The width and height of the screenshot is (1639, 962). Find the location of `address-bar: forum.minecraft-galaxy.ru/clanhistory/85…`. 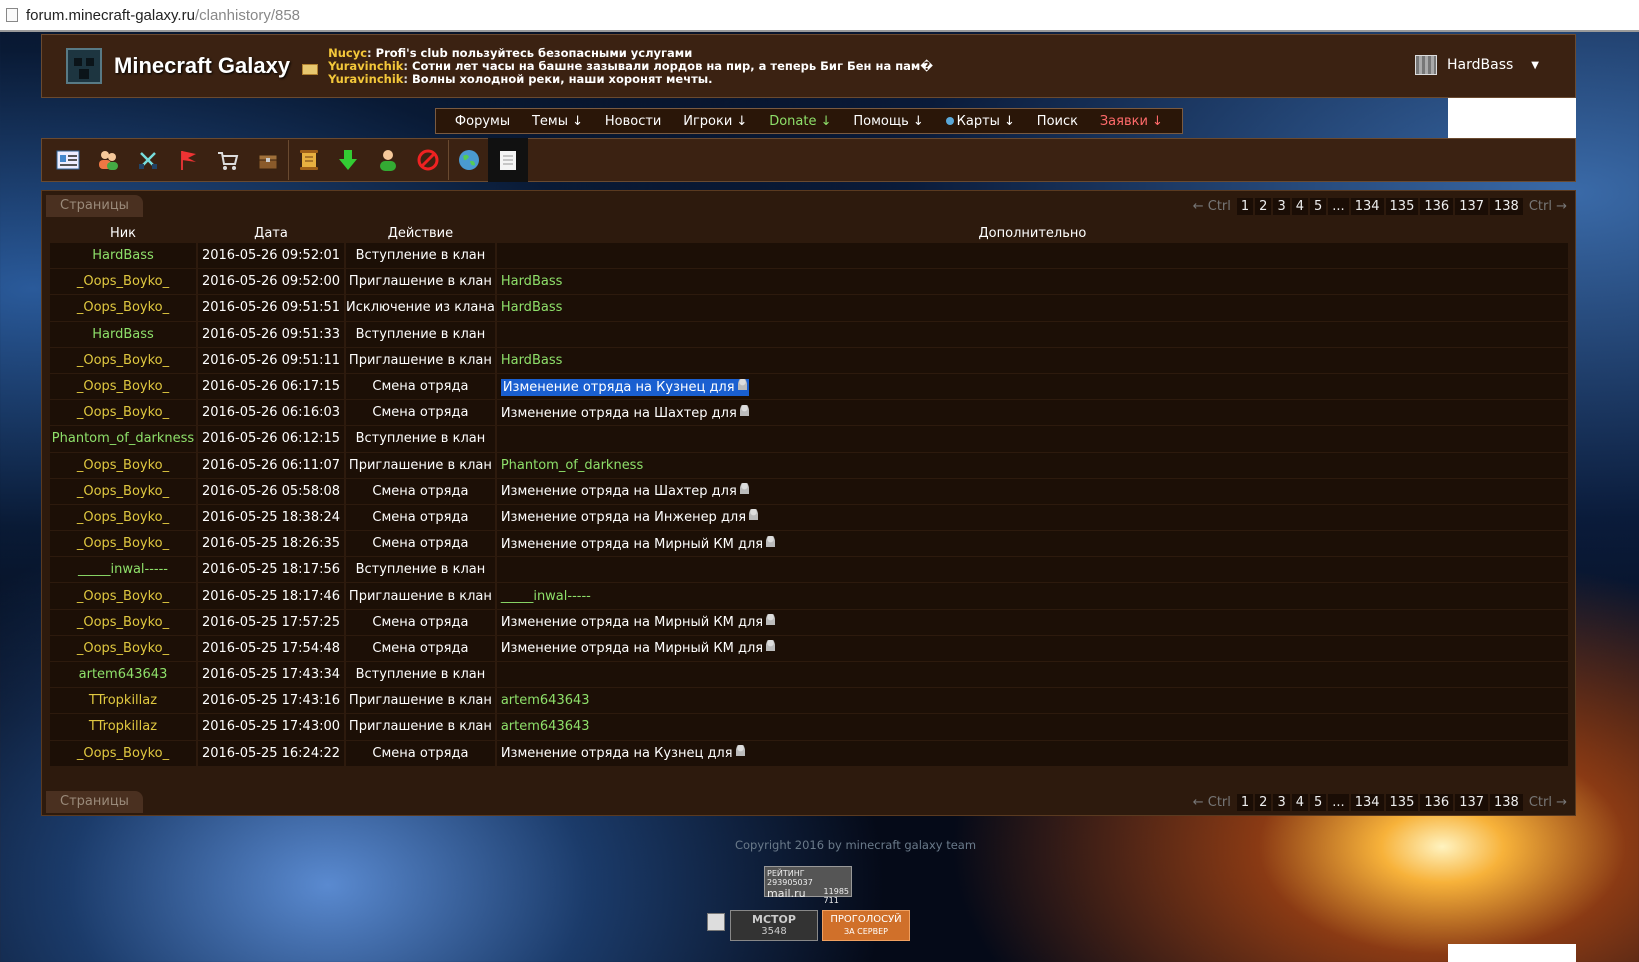

address-bar: forum.minecraft-galaxy.ru/clanhistory/85… is located at coordinates (819, 16).